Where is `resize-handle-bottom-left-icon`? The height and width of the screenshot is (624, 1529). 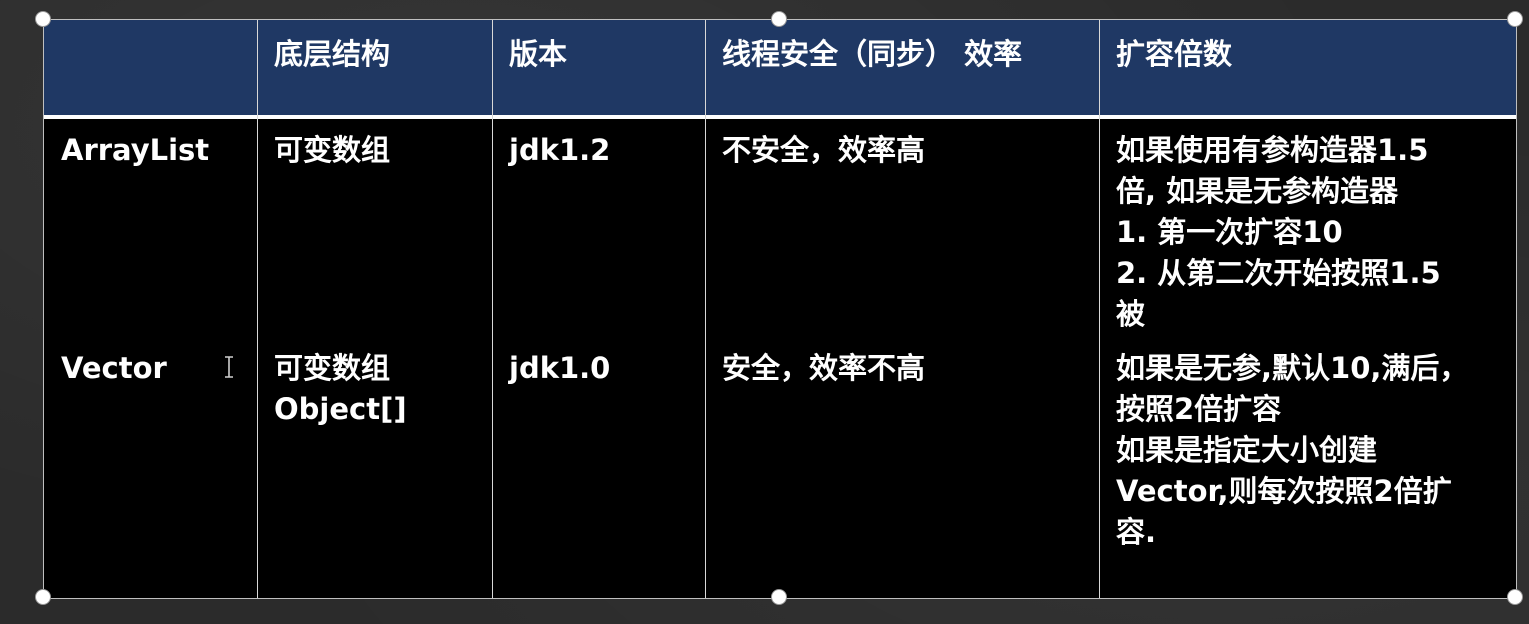
resize-handle-bottom-left-icon is located at coordinates (43, 597).